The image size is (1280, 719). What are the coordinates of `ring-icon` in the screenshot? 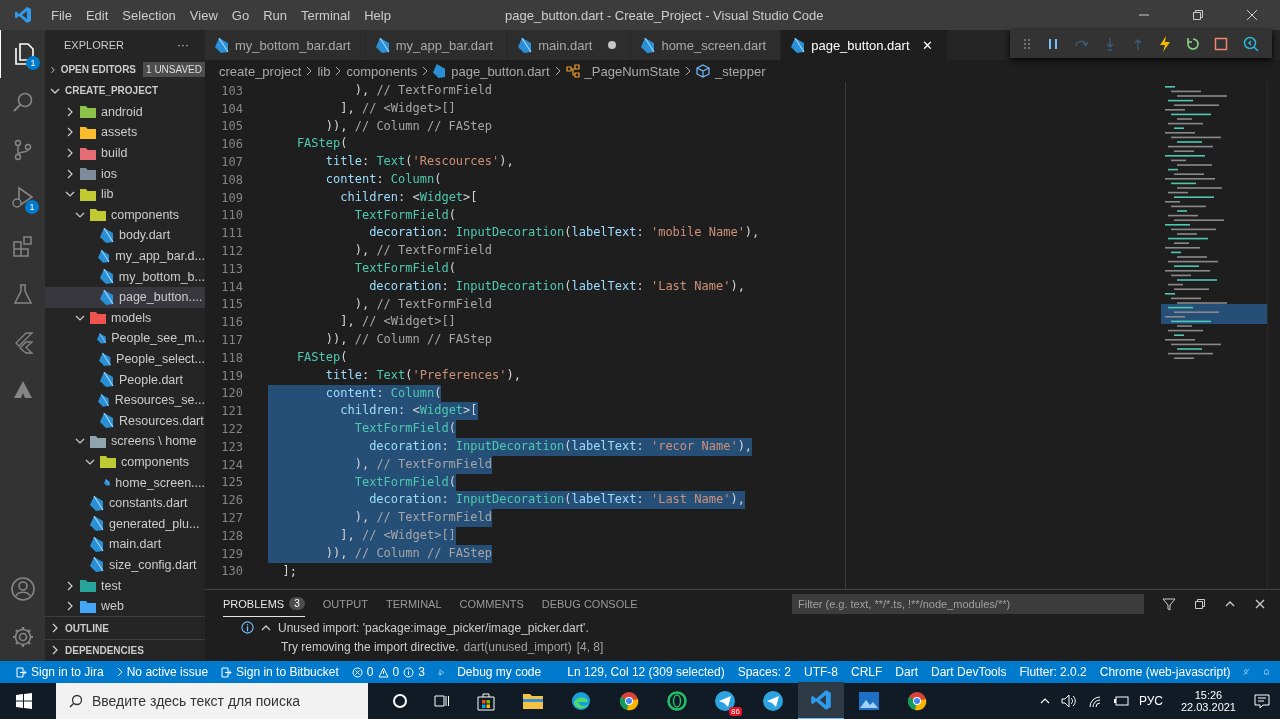 It's located at (677, 701).